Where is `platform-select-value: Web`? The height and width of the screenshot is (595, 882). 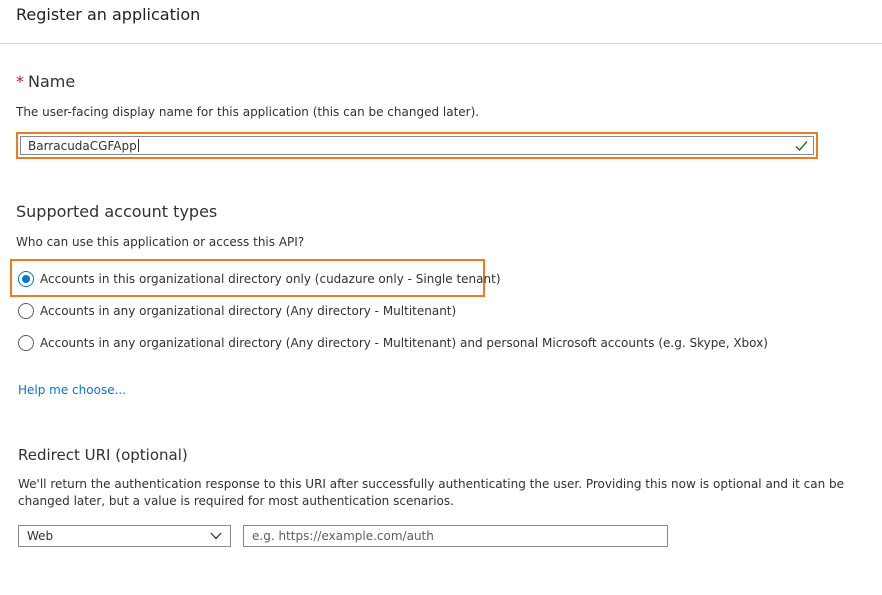 platform-select-value: Web is located at coordinates (40, 536).